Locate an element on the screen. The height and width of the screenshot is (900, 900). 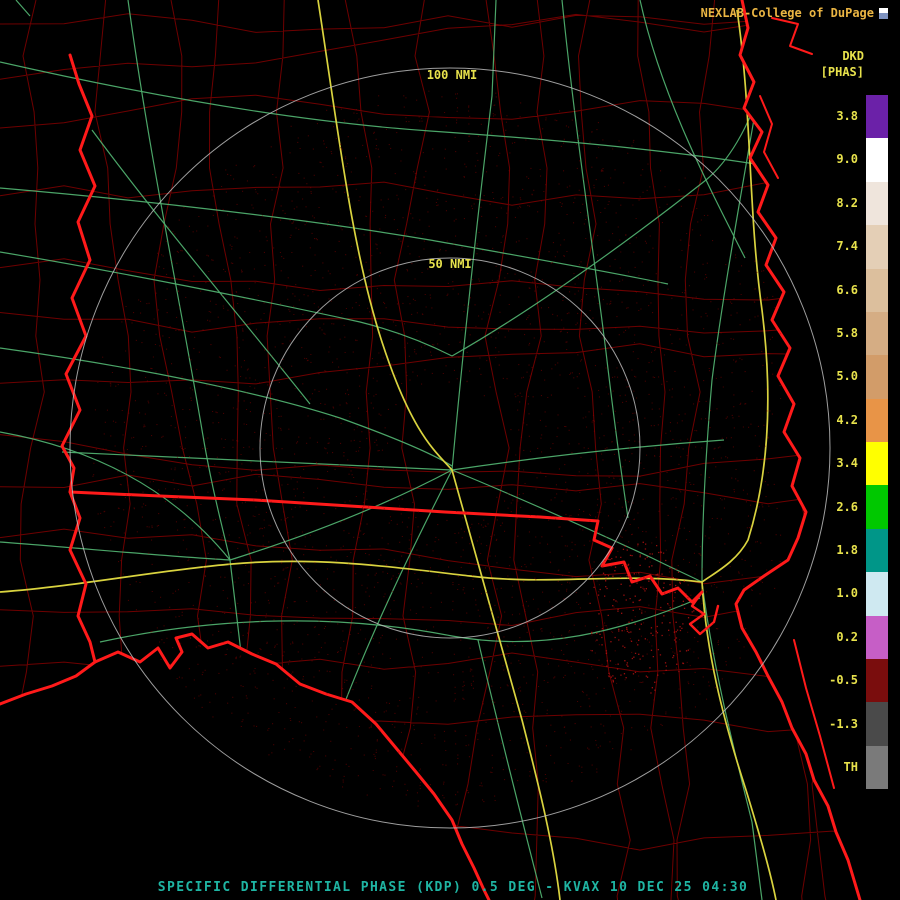
colorbar is located at coordinates (877, 442).